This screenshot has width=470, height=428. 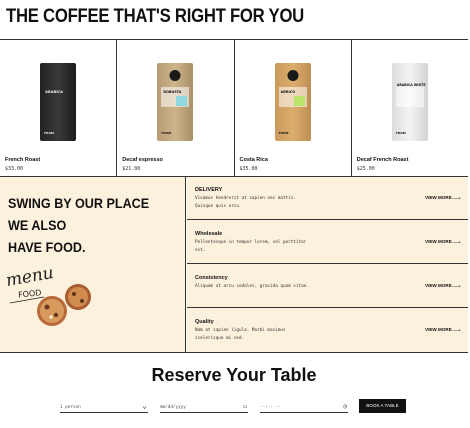 What do you see at coordinates (47, 247) in the screenshot?
I see `food-title-line2: HAVE FOOD.` at bounding box center [47, 247].